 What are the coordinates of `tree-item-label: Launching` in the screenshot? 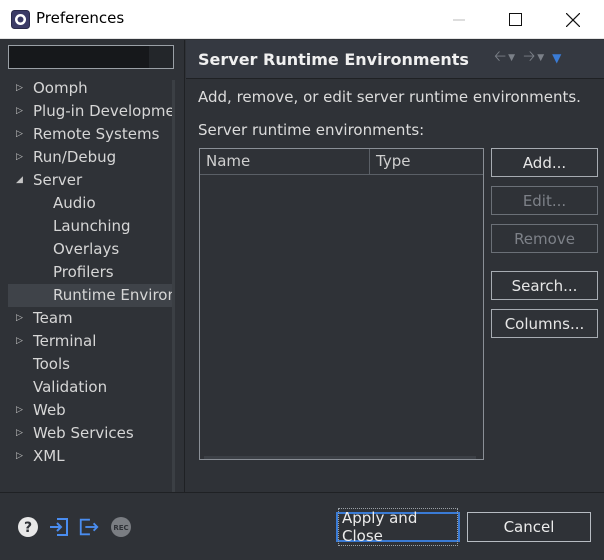 It's located at (92, 226).